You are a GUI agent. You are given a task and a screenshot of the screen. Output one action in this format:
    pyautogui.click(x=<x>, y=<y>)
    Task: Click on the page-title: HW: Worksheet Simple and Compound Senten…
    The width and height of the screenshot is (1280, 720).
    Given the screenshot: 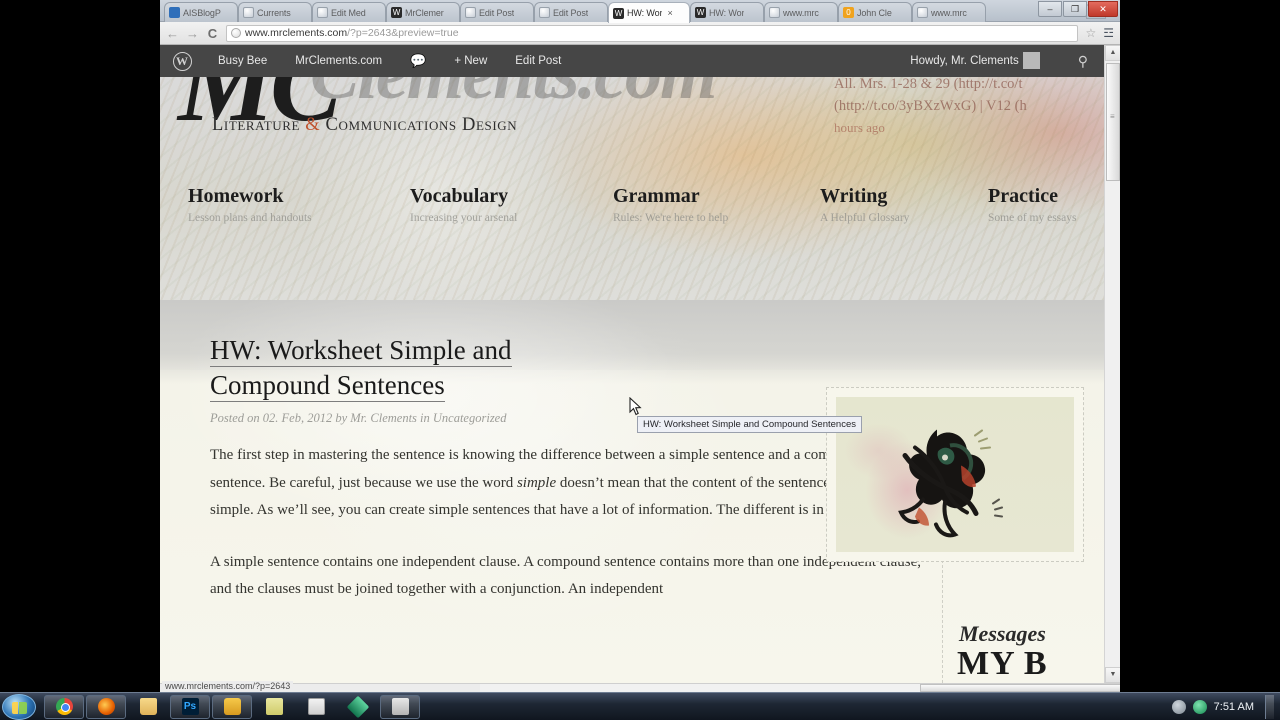 What is the action you would take?
    pyautogui.click(x=407, y=368)
    